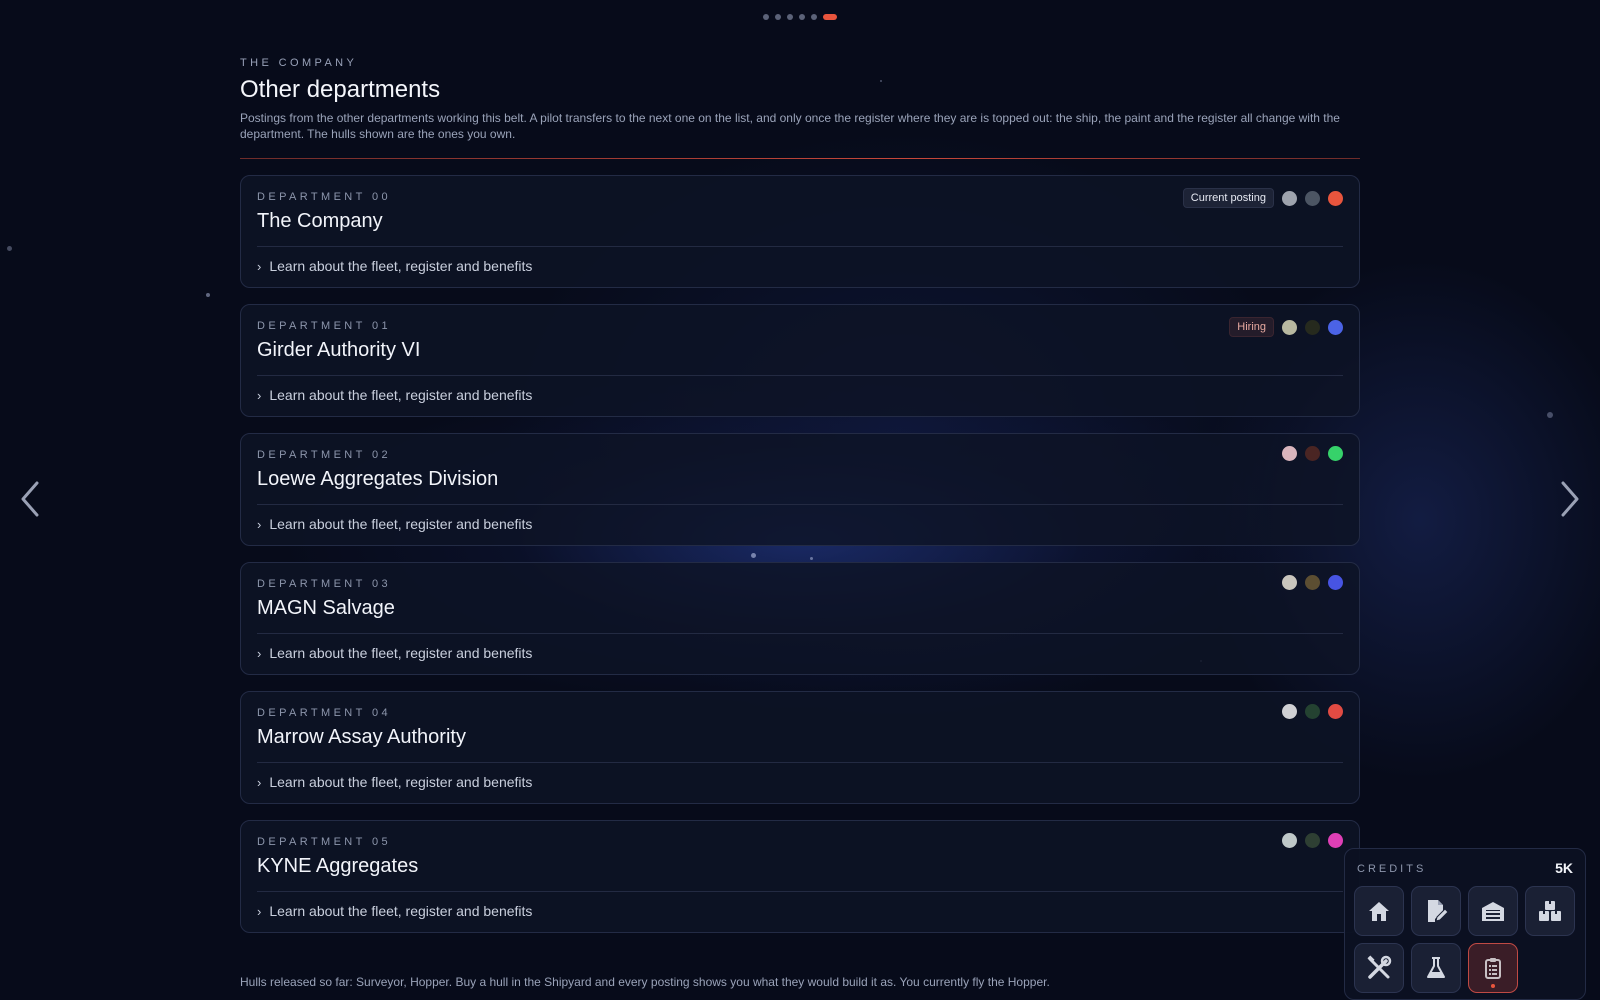 The width and height of the screenshot is (1600, 1000). I want to click on research-button, so click(1436, 968).